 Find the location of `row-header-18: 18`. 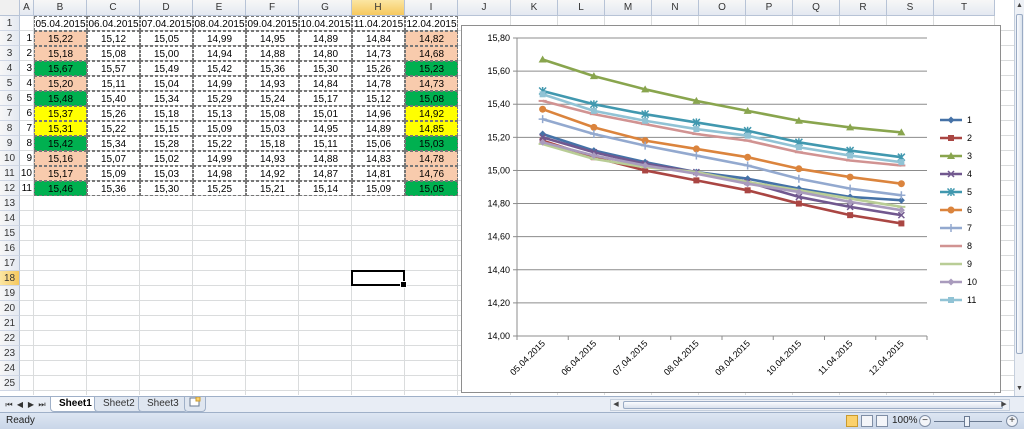

row-header-18: 18 is located at coordinates (10, 278).